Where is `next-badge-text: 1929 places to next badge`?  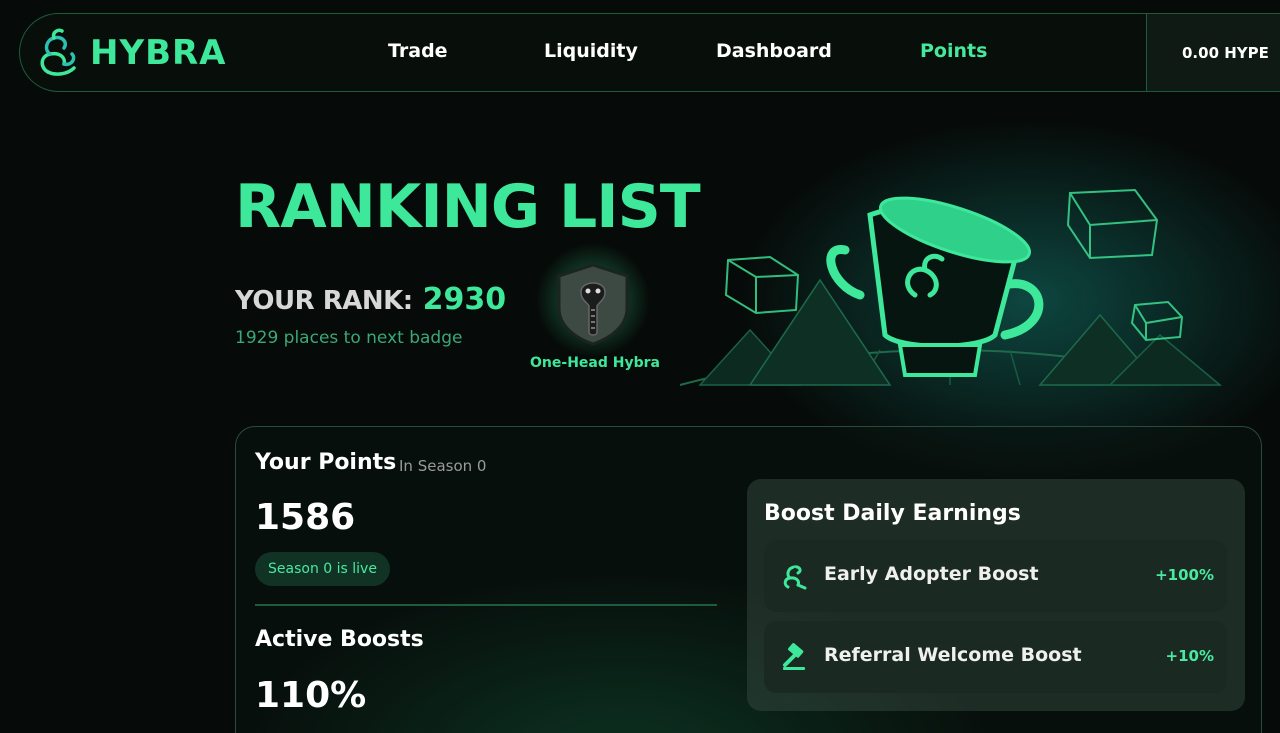
next-badge-text: 1929 places to next badge is located at coordinates (349, 338).